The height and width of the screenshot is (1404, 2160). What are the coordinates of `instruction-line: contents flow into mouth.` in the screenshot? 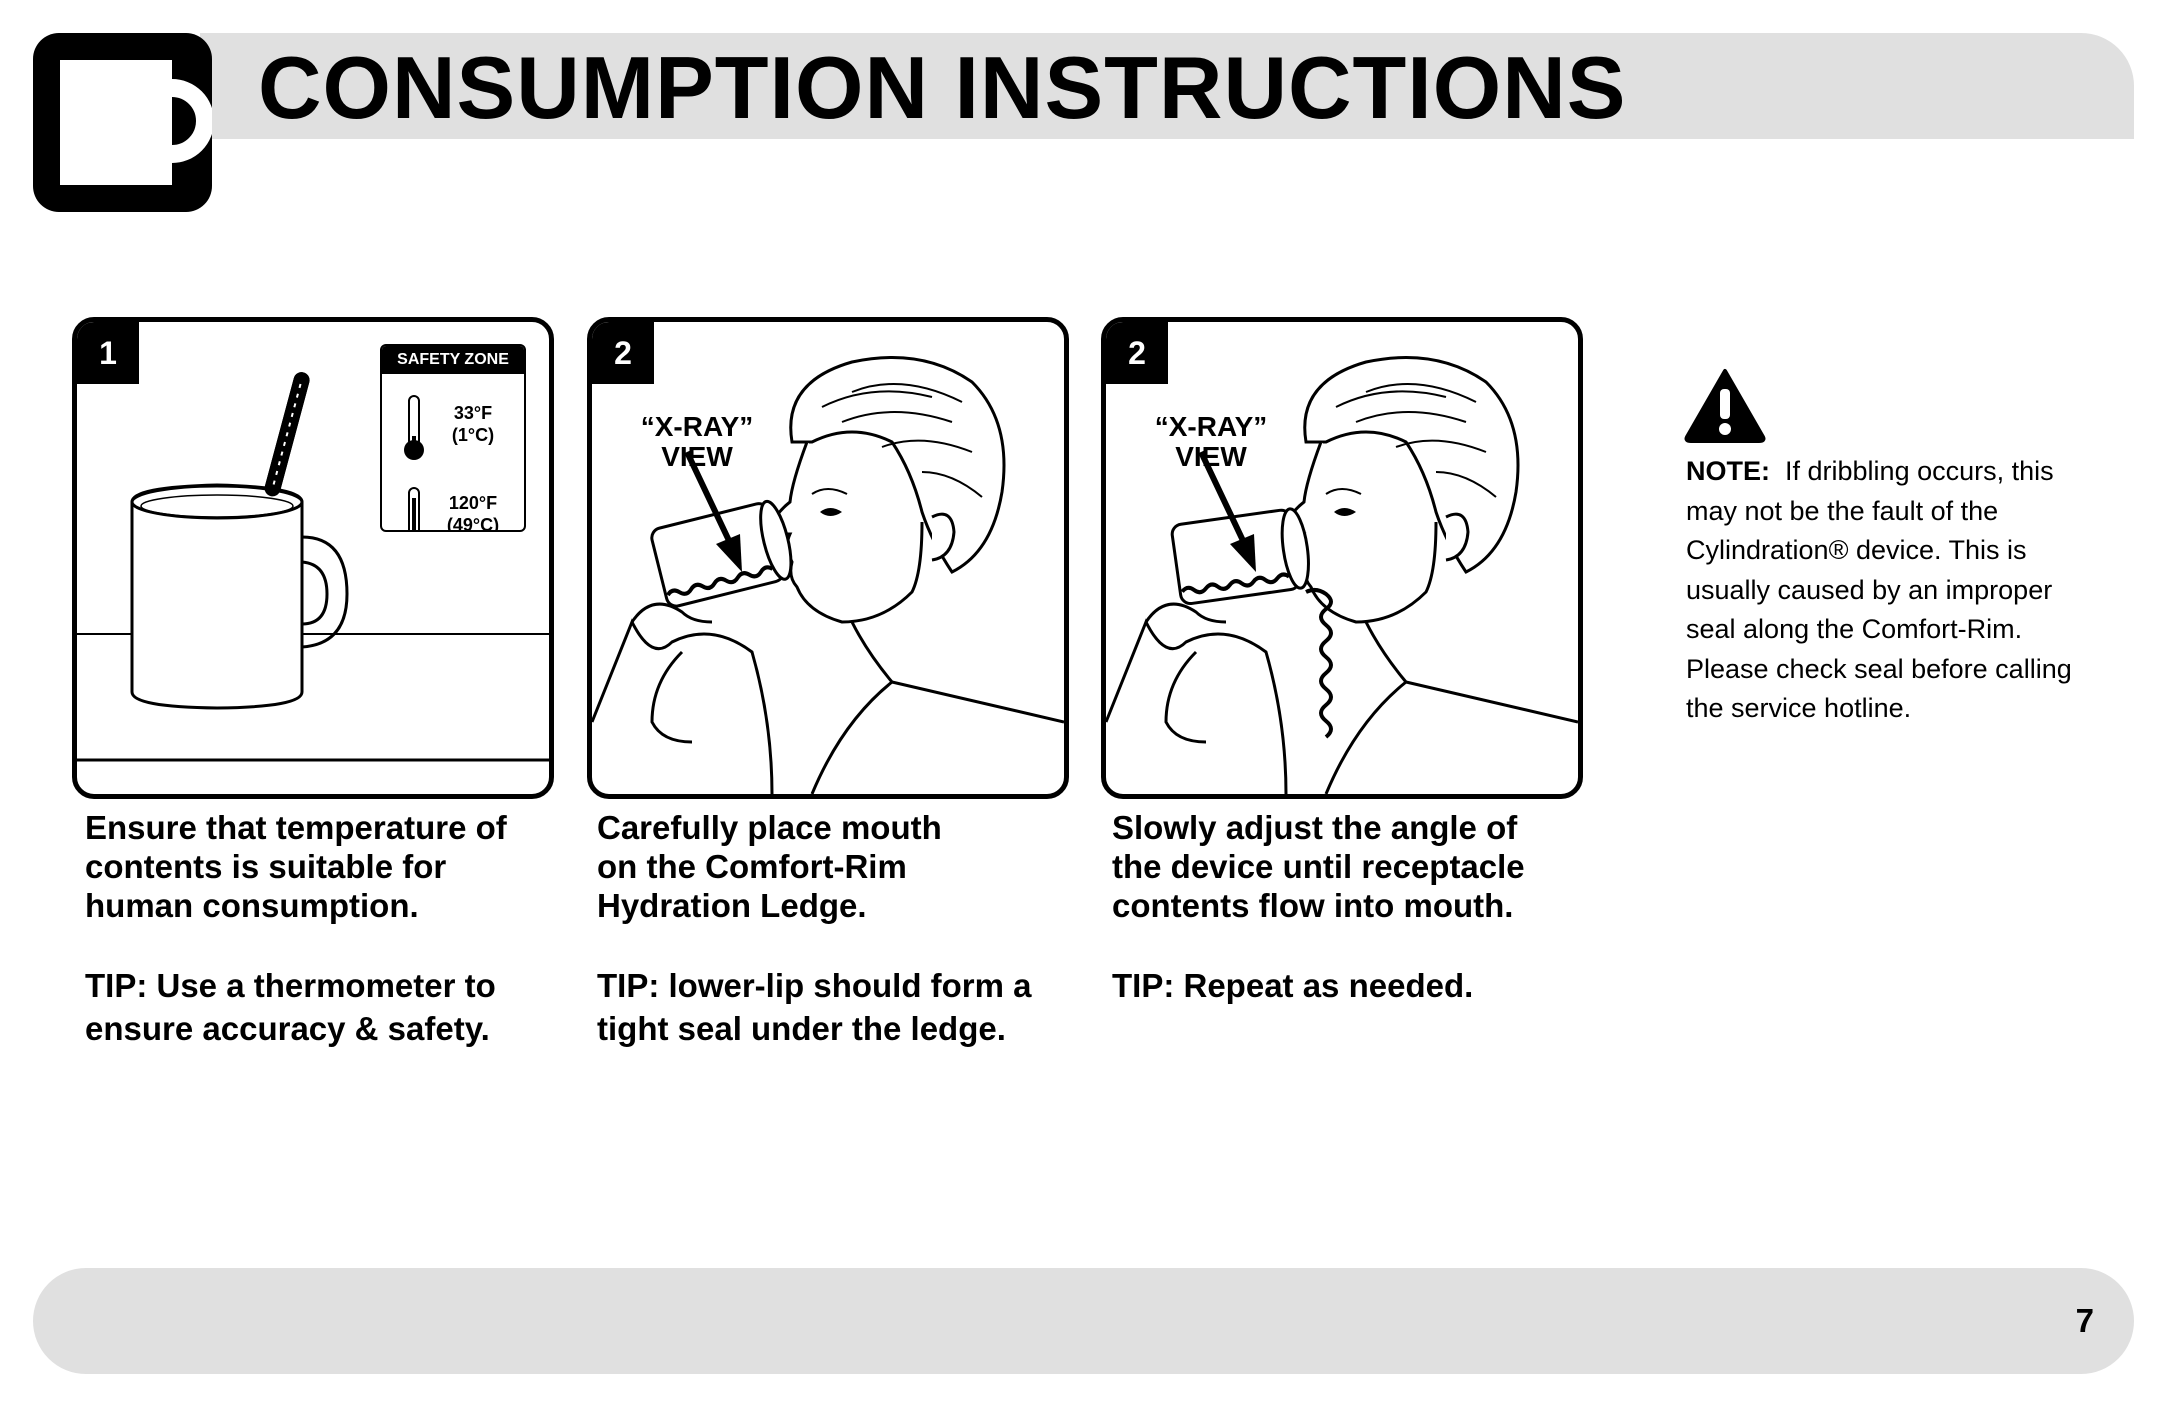 It's located at (1313, 905).